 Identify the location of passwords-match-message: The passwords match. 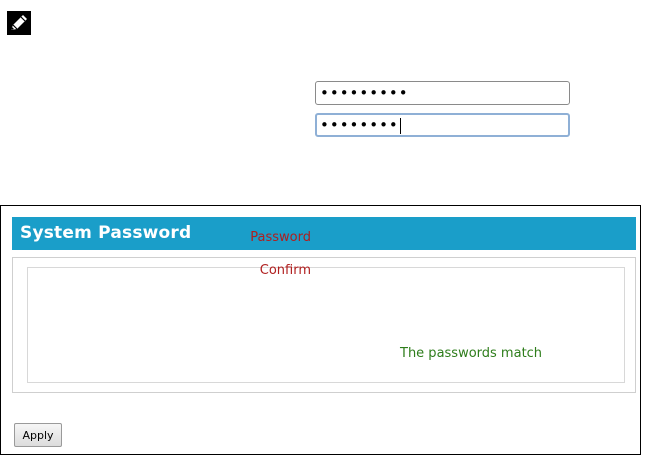
(471, 353).